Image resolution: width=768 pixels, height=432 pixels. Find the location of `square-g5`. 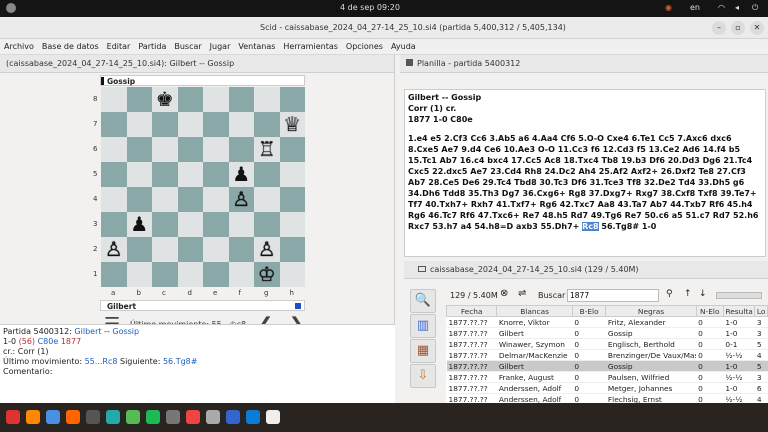

square-g5 is located at coordinates (267, 174).